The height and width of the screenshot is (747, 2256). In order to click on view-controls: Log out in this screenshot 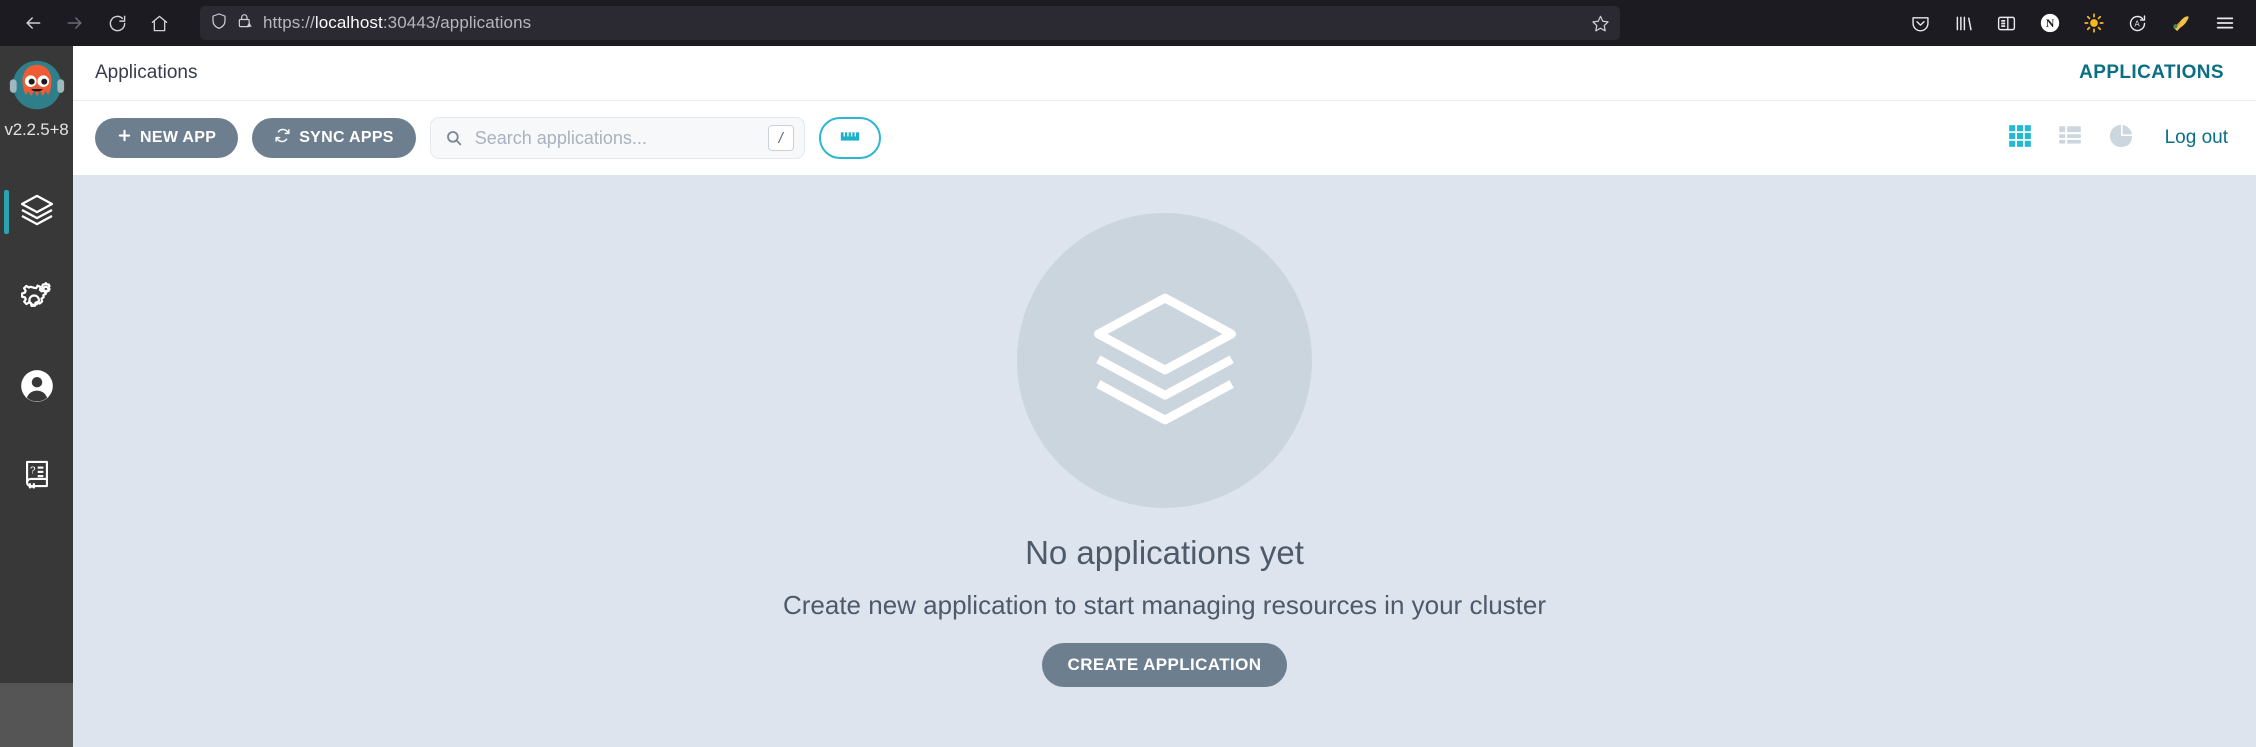, I will do `click(2117, 138)`.